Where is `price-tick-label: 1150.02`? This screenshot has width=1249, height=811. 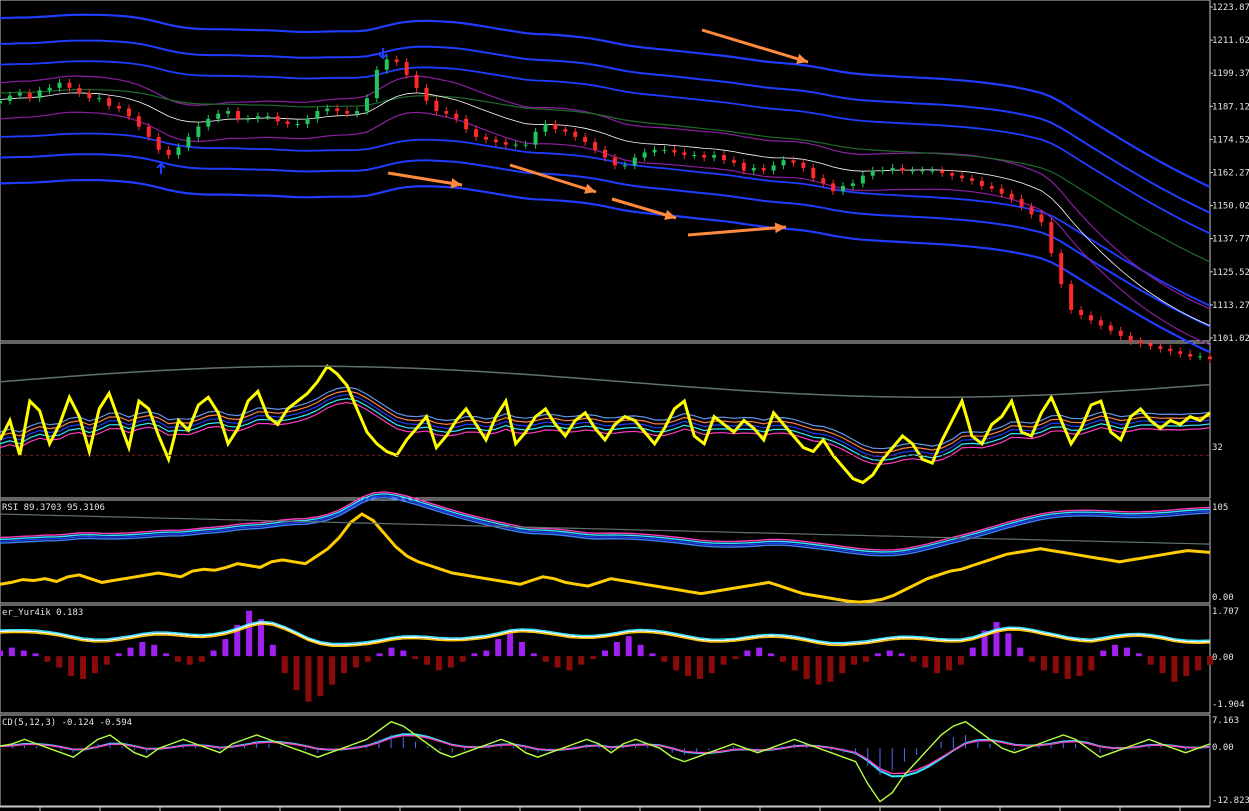
price-tick-label: 1150.02 is located at coordinates (1230, 207).